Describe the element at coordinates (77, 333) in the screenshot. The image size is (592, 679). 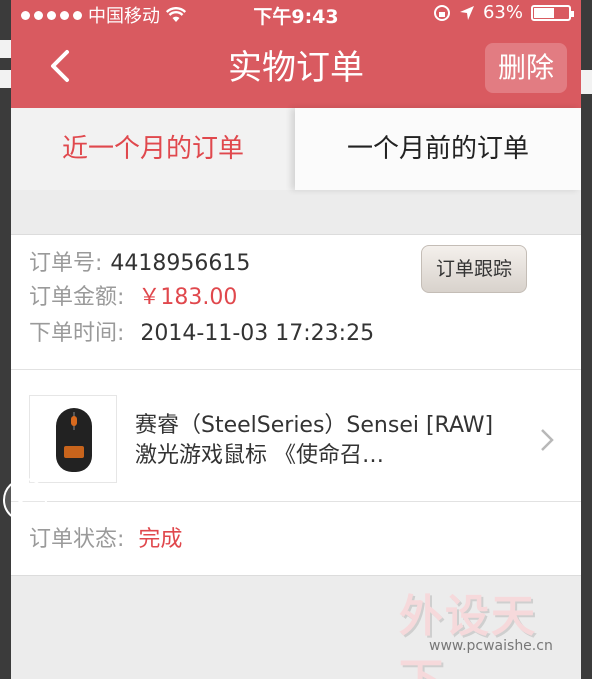
I see `order-time-label: 下单时间:` at that location.